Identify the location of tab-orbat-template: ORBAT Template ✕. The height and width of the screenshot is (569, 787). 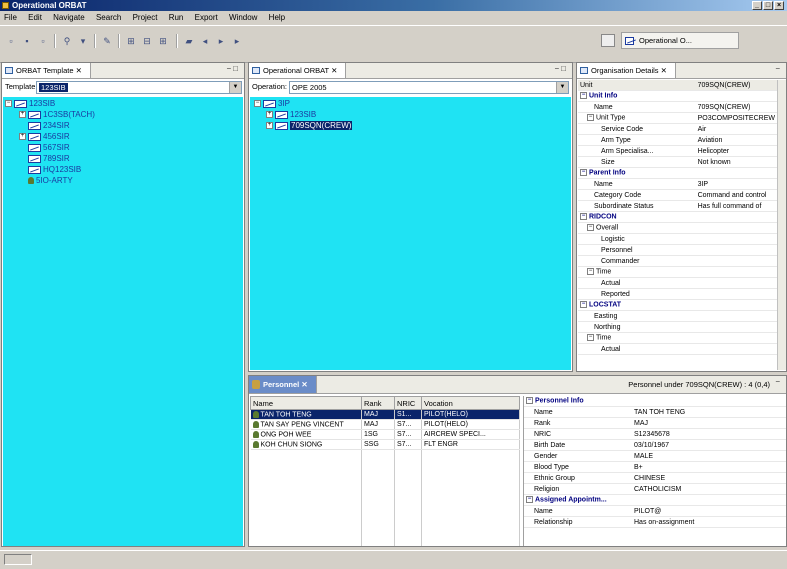
(46, 70).